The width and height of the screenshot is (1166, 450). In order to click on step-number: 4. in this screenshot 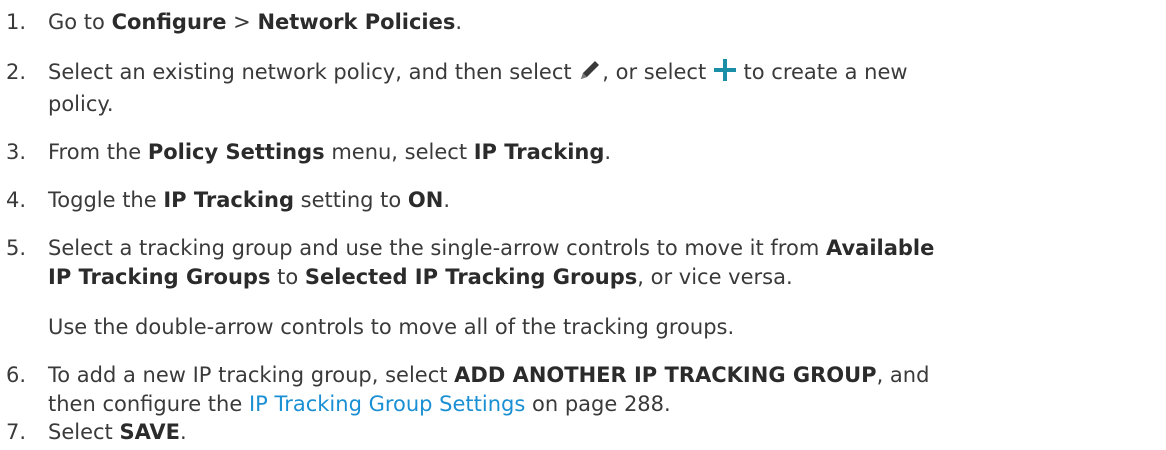, I will do `click(16, 200)`.